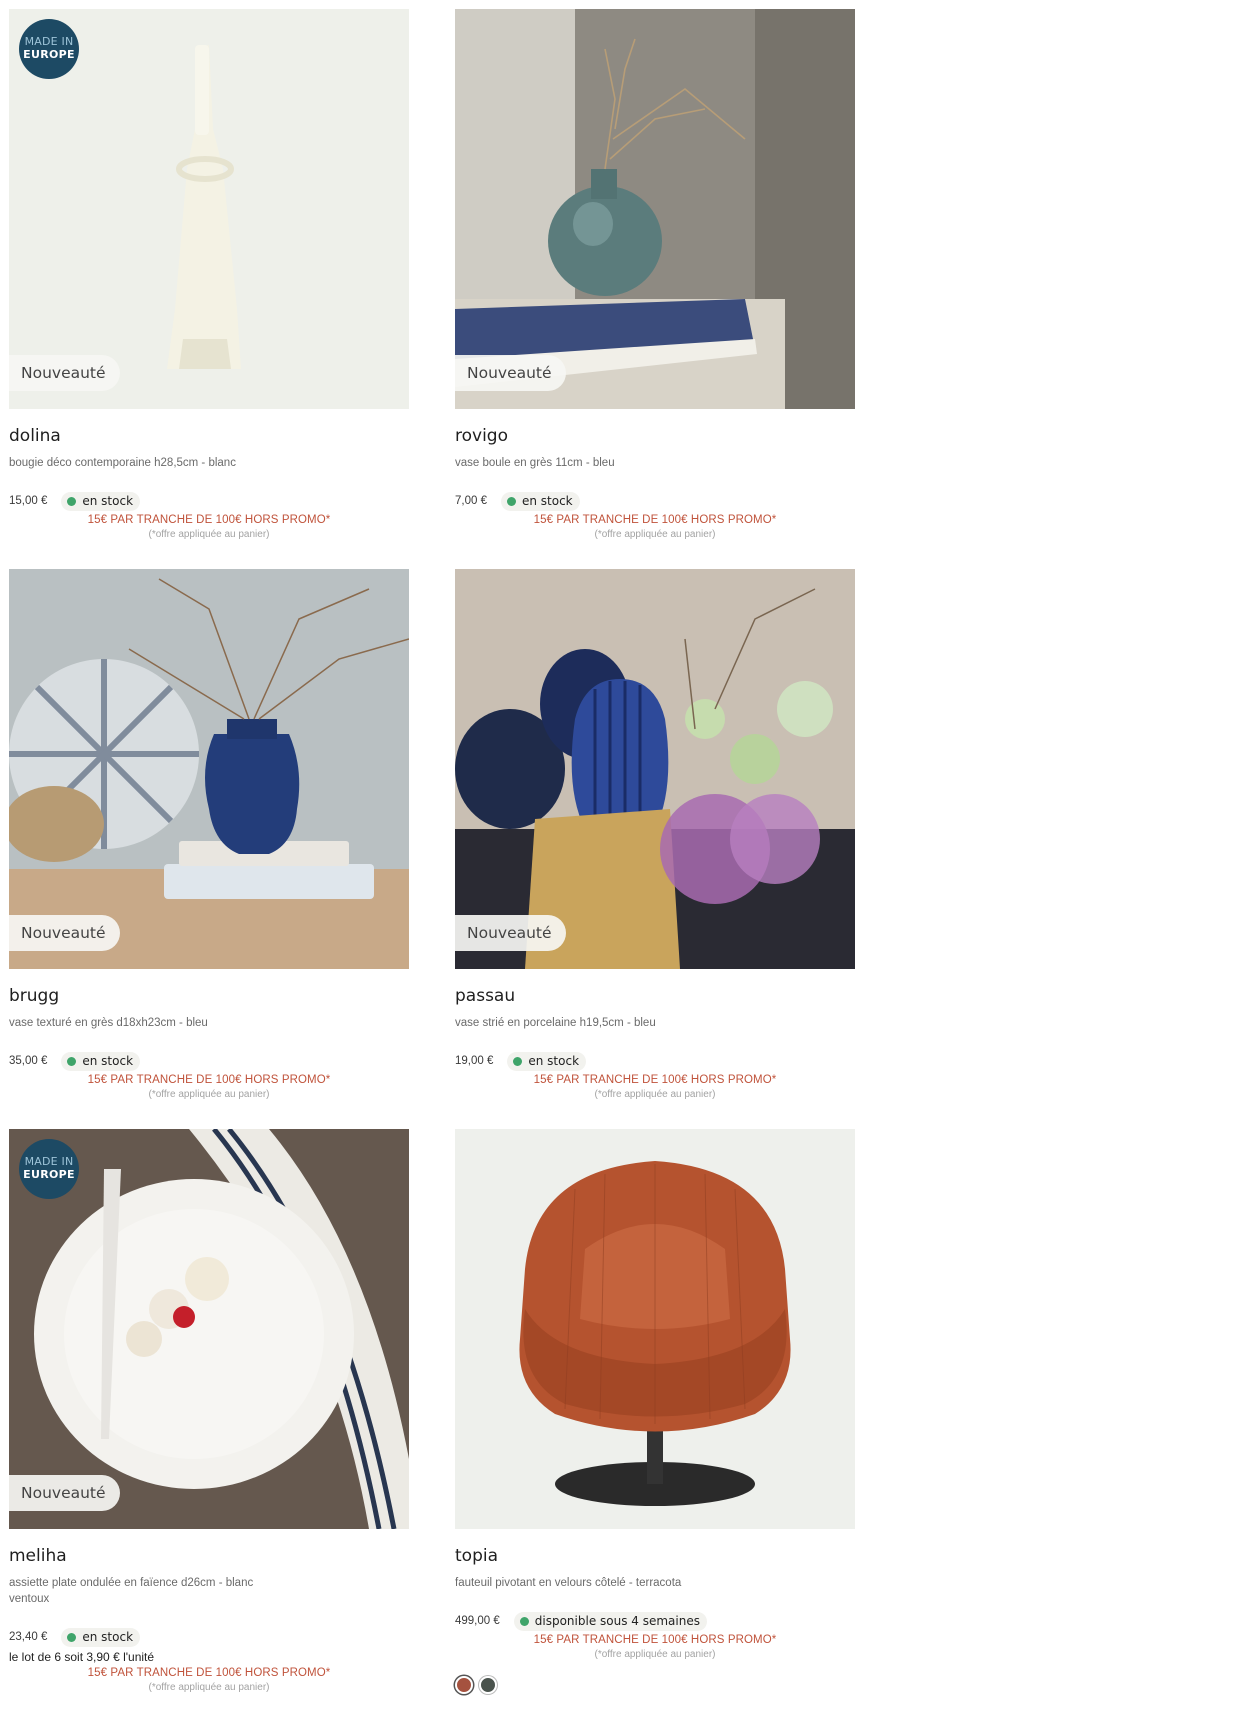 This screenshot has height=1709, width=1250. What do you see at coordinates (28, 1637) in the screenshot?
I see `product-price: 23,40 €` at bounding box center [28, 1637].